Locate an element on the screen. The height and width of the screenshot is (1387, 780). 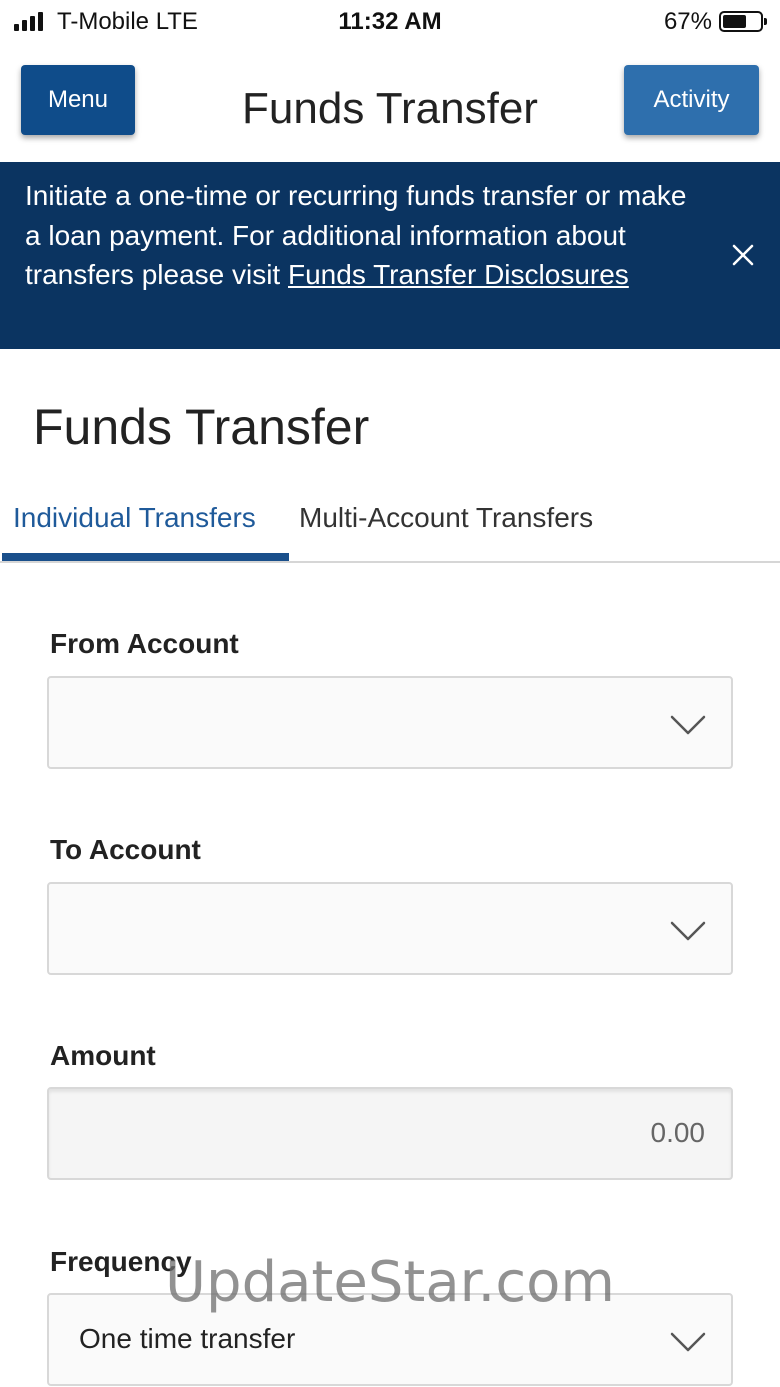
amount-placeholder: 0.00 is located at coordinates (678, 1132).